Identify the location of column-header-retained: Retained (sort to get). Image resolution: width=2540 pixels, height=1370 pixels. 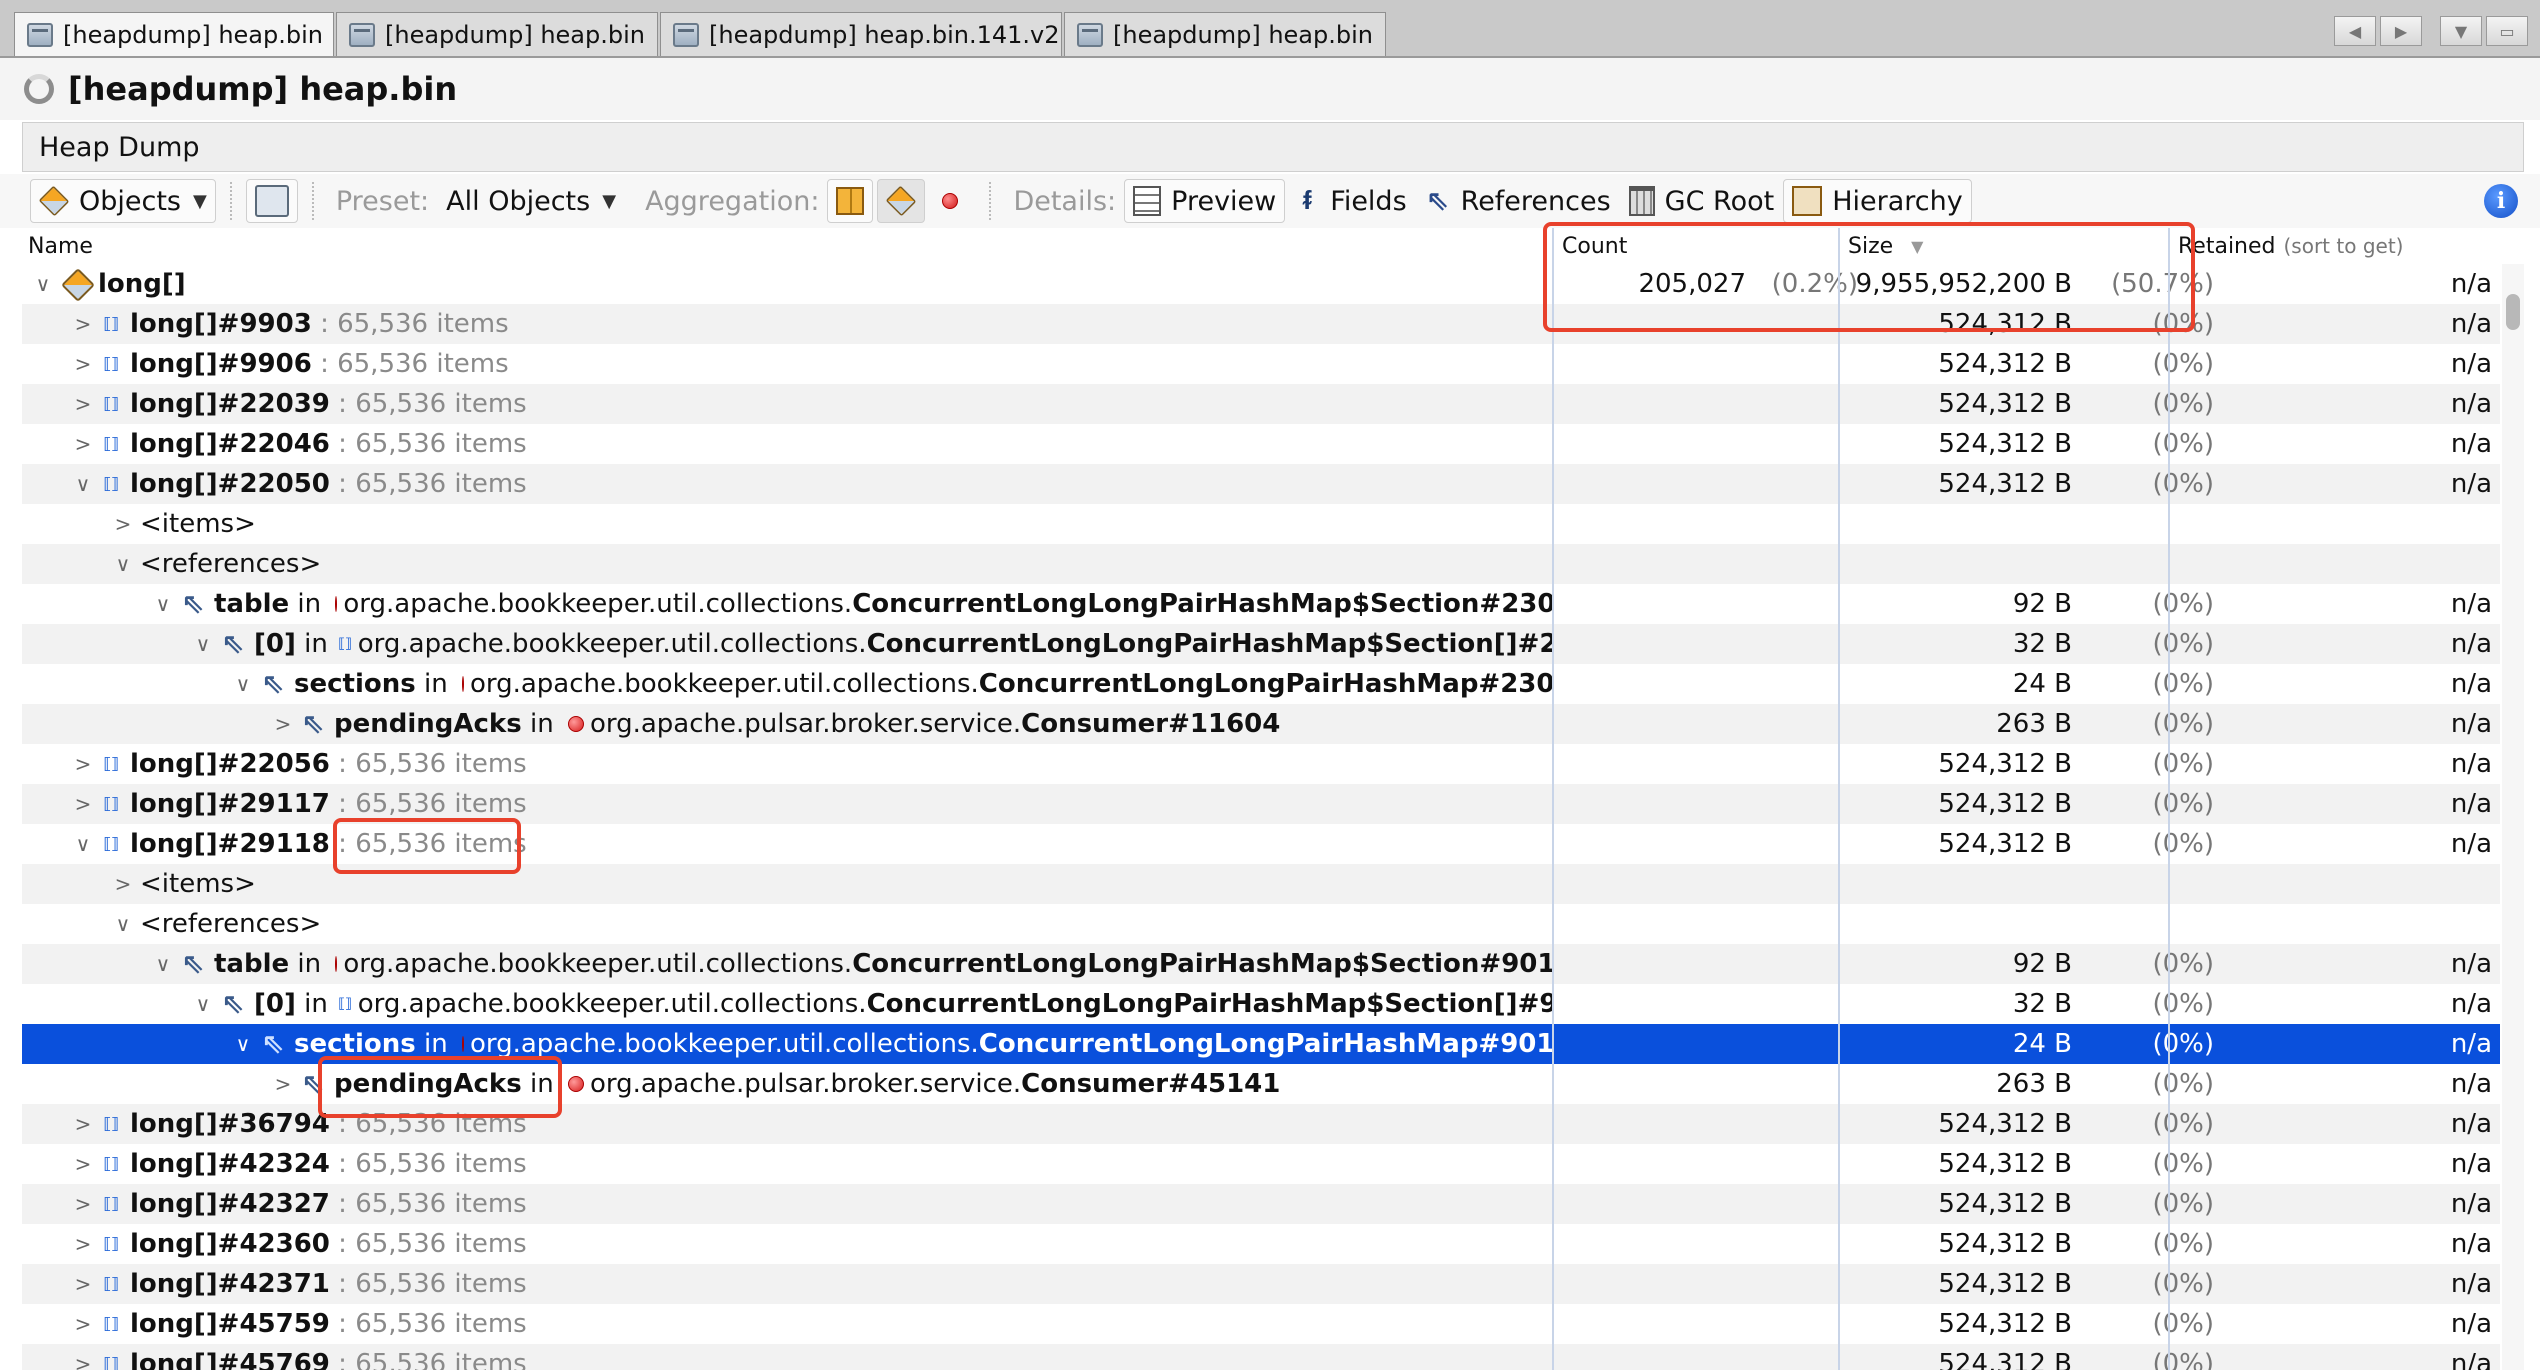
(2337, 246).